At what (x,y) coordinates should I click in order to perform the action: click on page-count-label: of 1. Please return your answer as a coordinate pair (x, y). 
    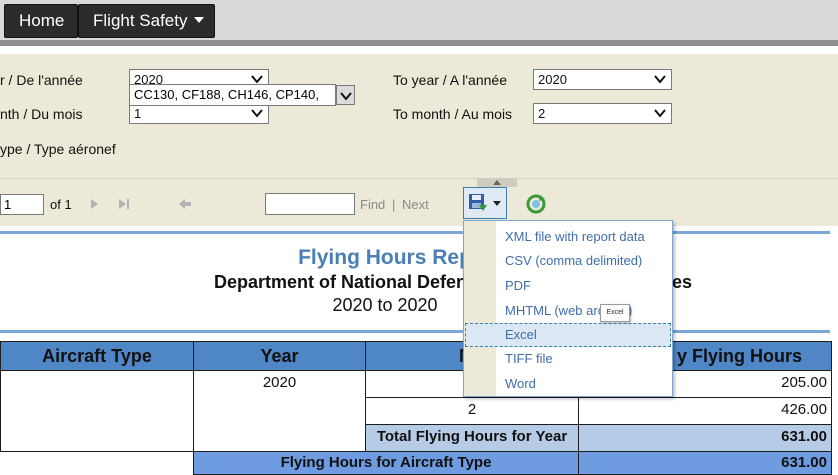
    Looking at the image, I should click on (61, 204).